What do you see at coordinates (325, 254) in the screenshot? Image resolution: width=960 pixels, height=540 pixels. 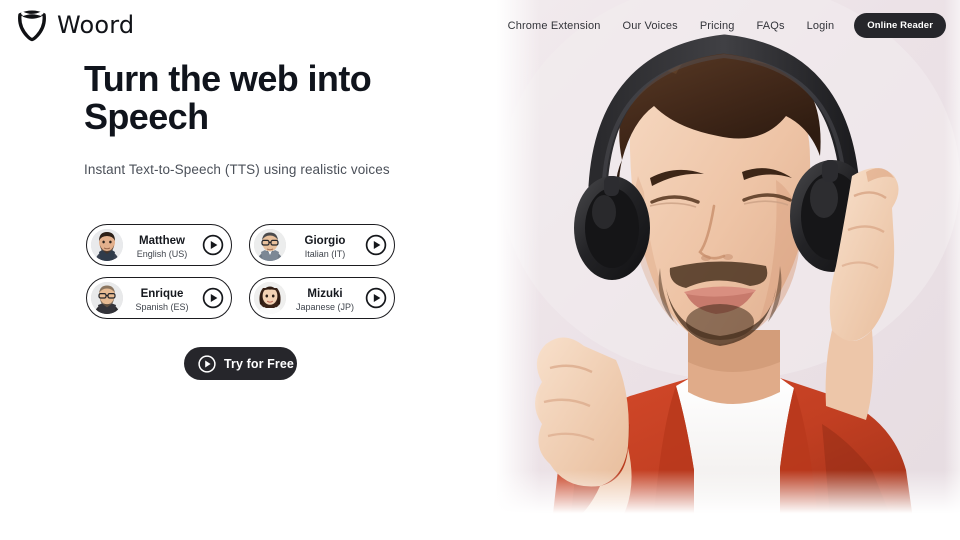 I see `voice-language: Italian (IT)` at bounding box center [325, 254].